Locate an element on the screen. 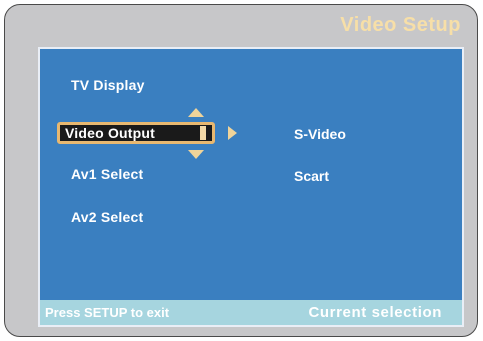 This screenshot has height=341, width=483. arrow-up-icon is located at coordinates (196, 112).